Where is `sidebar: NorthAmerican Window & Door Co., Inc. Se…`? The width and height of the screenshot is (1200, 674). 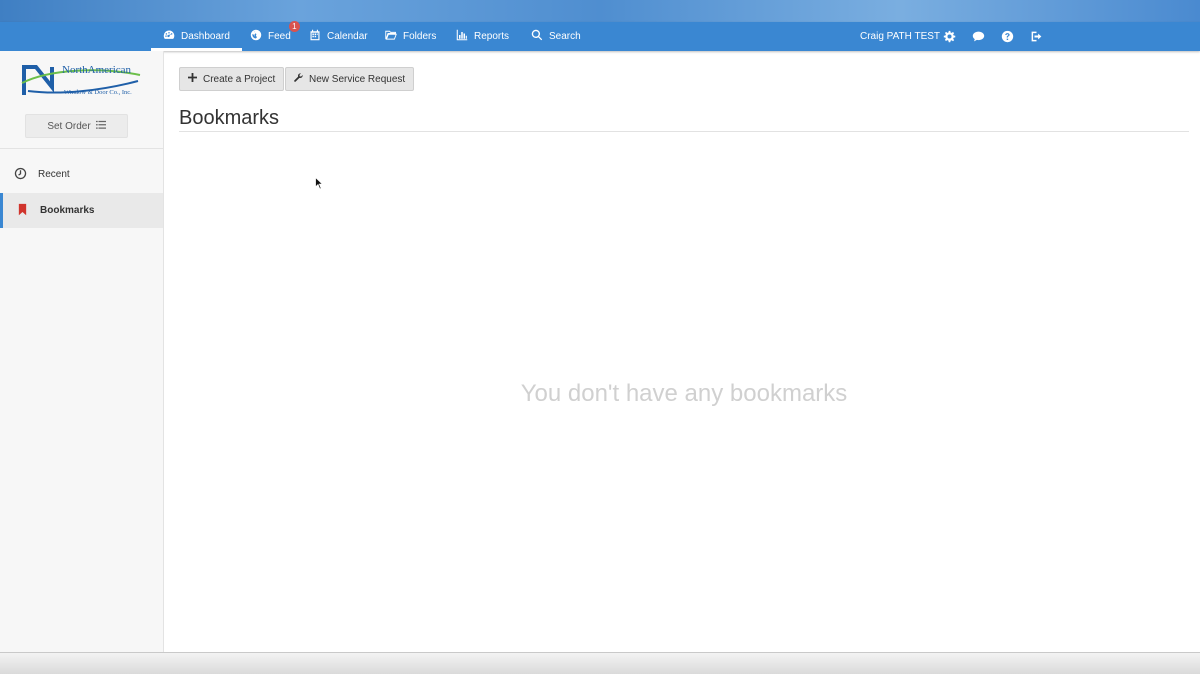 sidebar: NorthAmerican Window & Door Co., Inc. Se… is located at coordinates (82, 351).